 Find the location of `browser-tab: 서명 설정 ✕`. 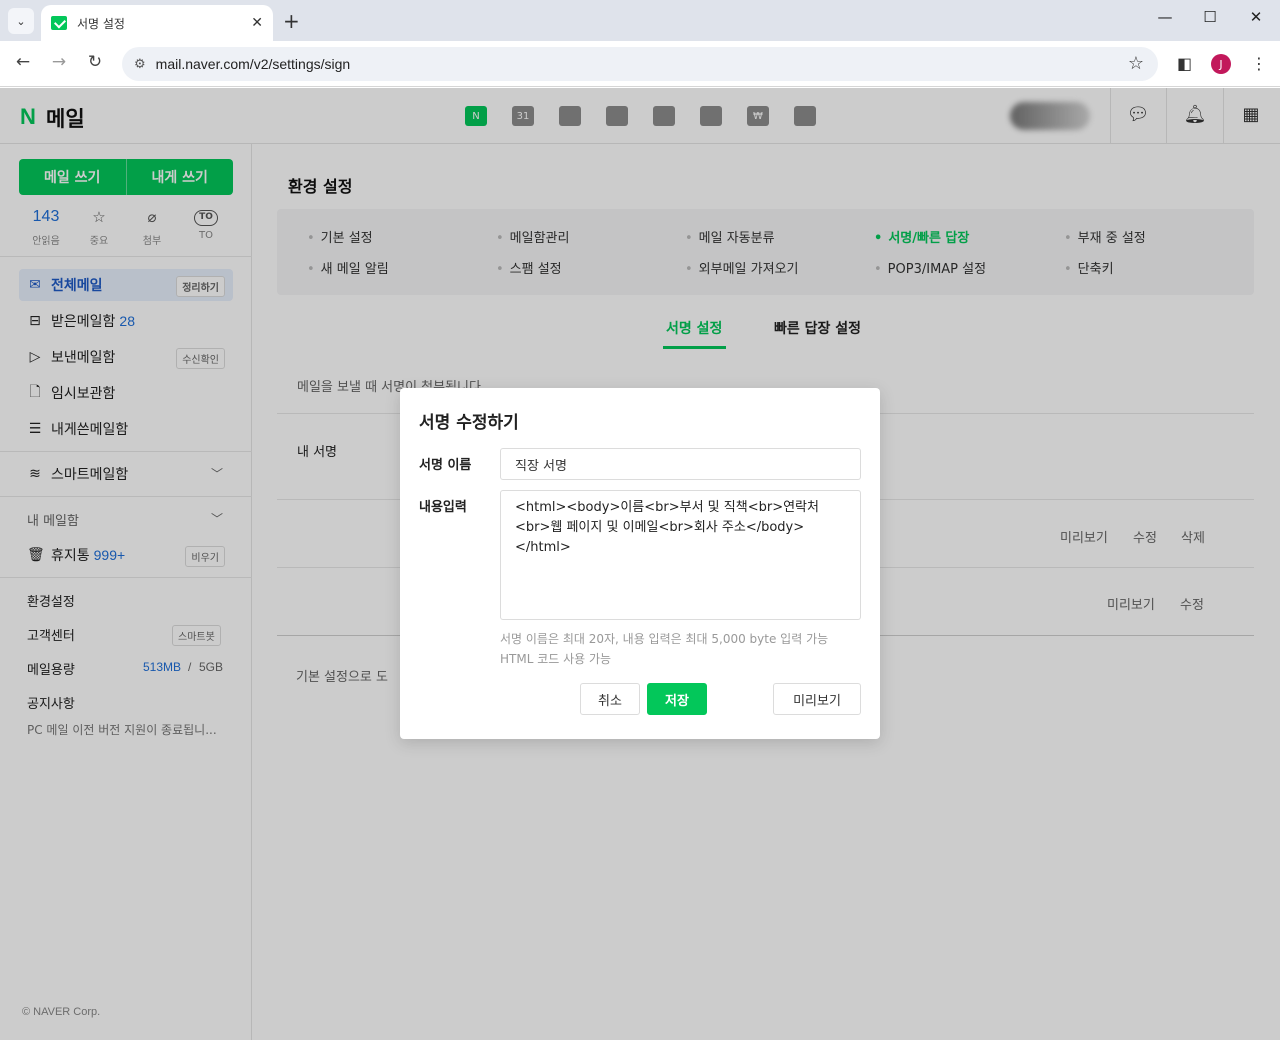

browser-tab: 서명 설정 ✕ is located at coordinates (157, 23).